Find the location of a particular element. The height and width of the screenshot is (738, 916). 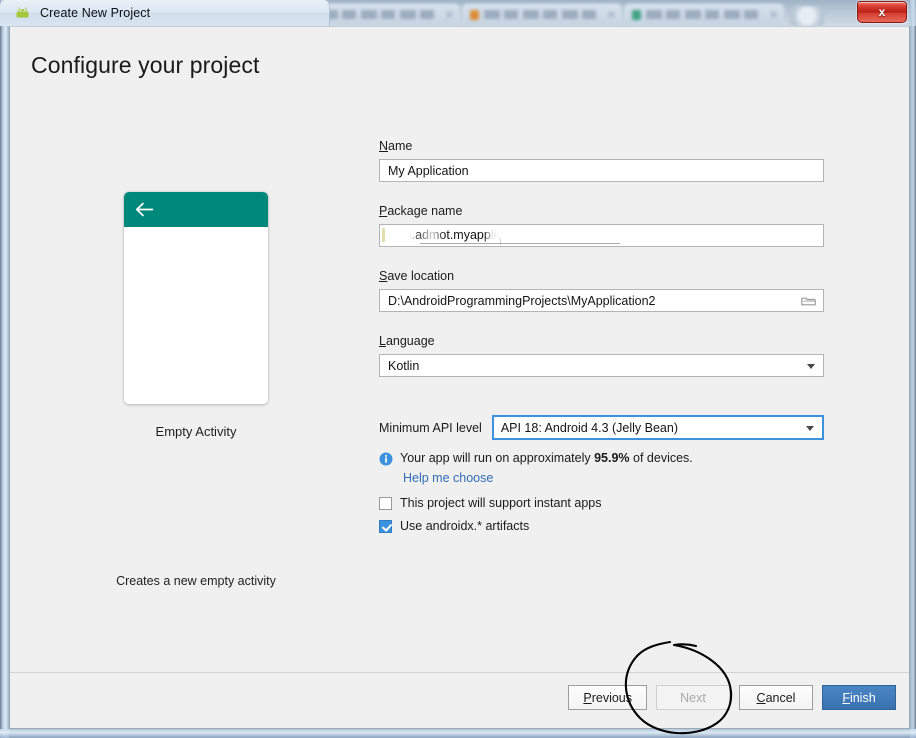

info-icon is located at coordinates (386, 459).